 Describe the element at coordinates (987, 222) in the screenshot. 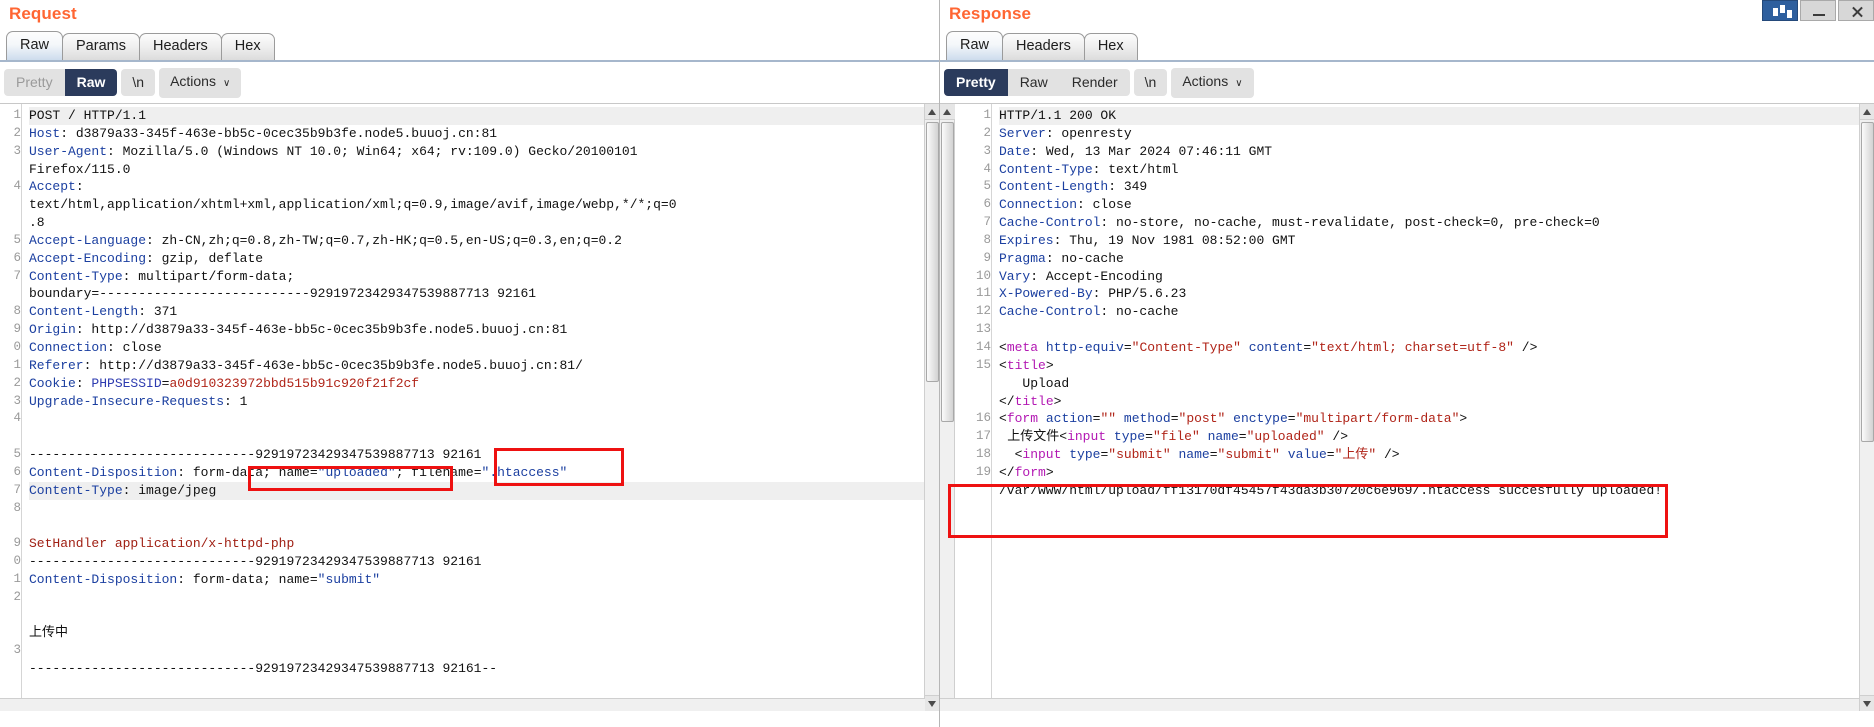

I see `line-number: 7` at that location.